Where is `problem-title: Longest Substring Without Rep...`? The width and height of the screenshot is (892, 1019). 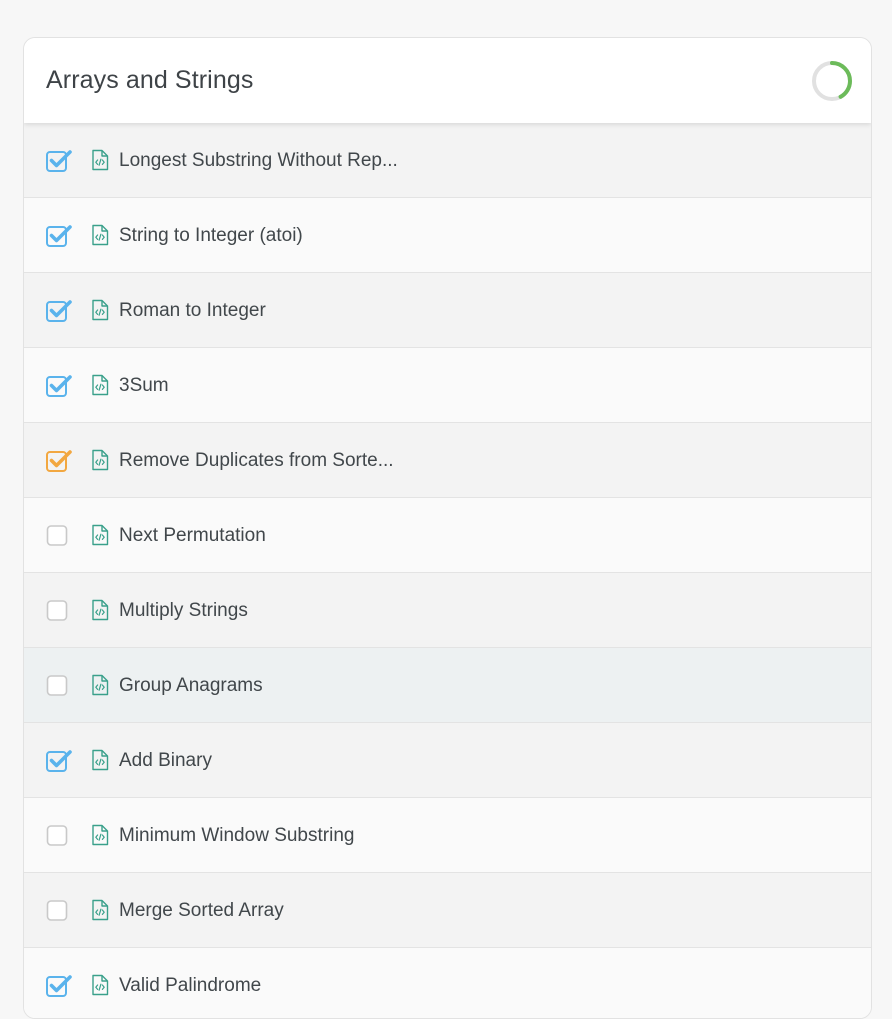 problem-title: Longest Substring Without Rep... is located at coordinates (258, 160).